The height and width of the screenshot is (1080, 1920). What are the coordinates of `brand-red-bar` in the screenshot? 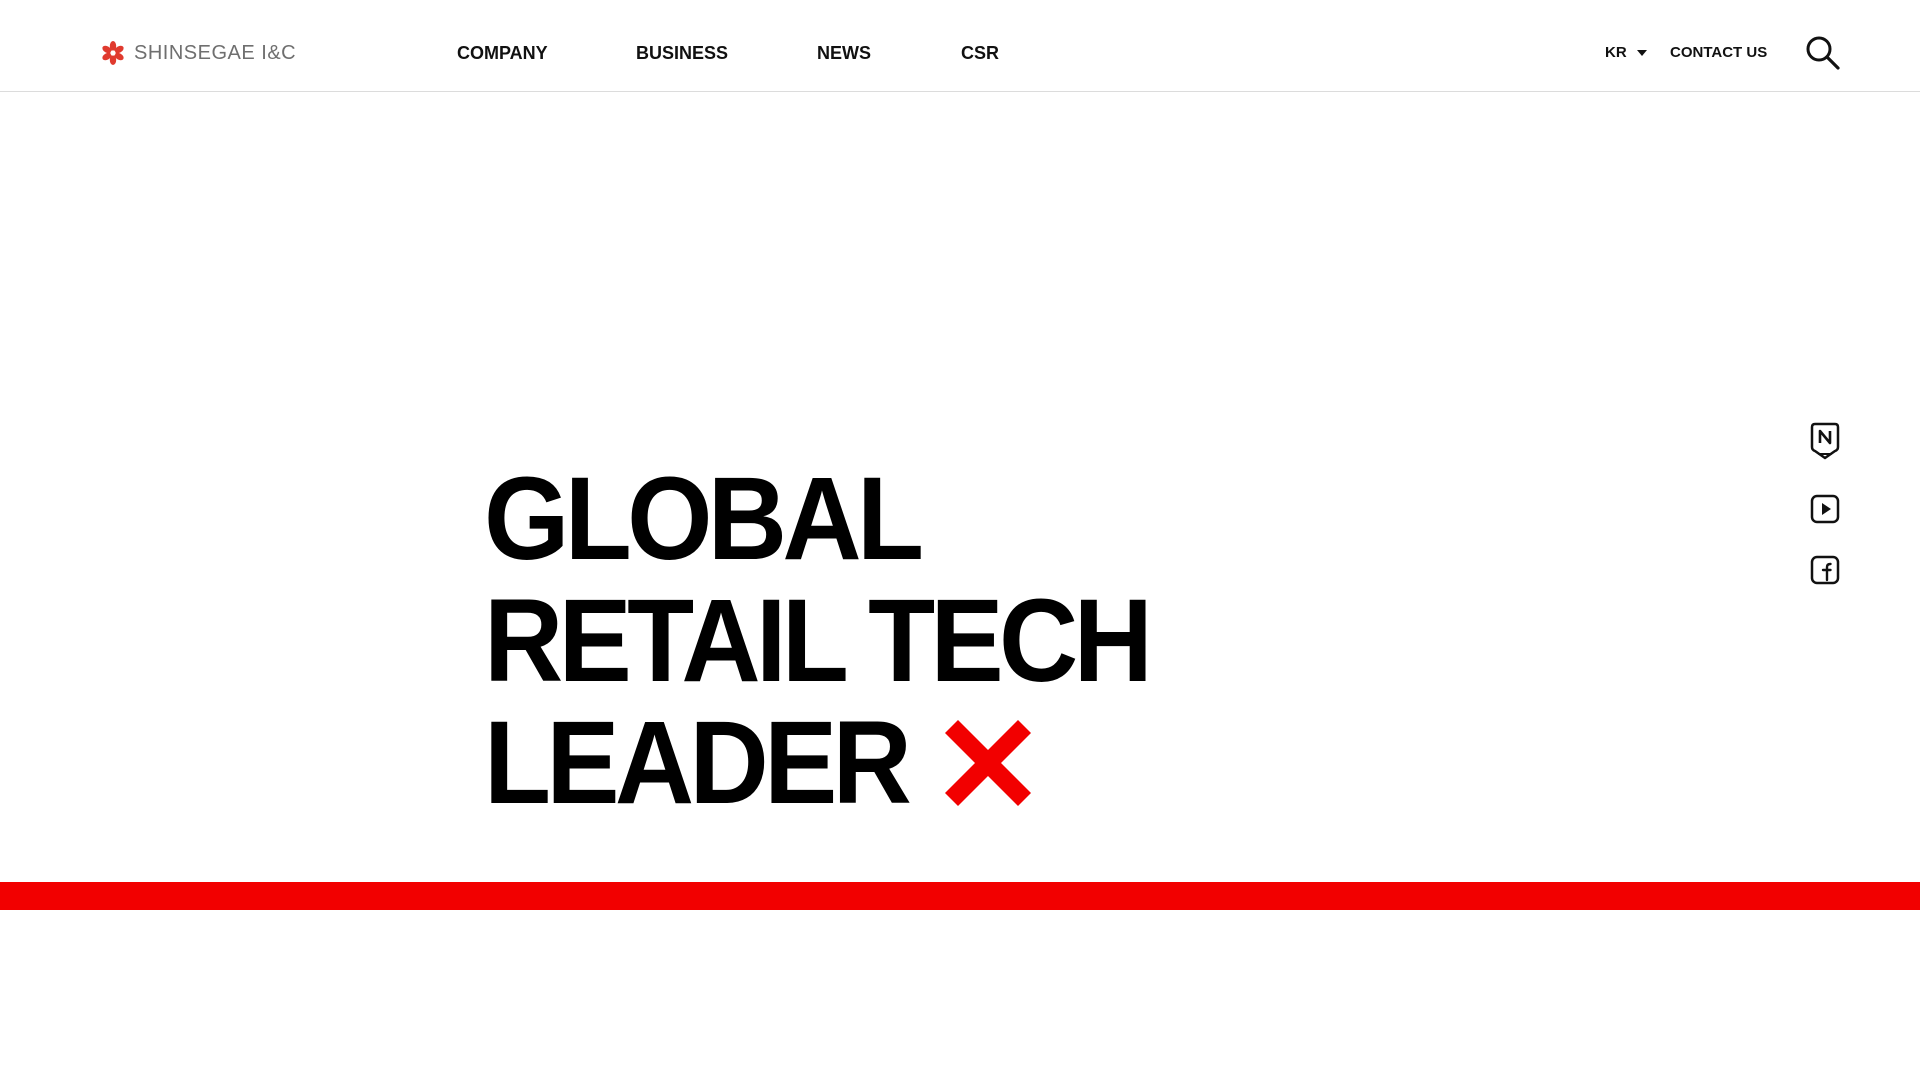 It's located at (960, 896).